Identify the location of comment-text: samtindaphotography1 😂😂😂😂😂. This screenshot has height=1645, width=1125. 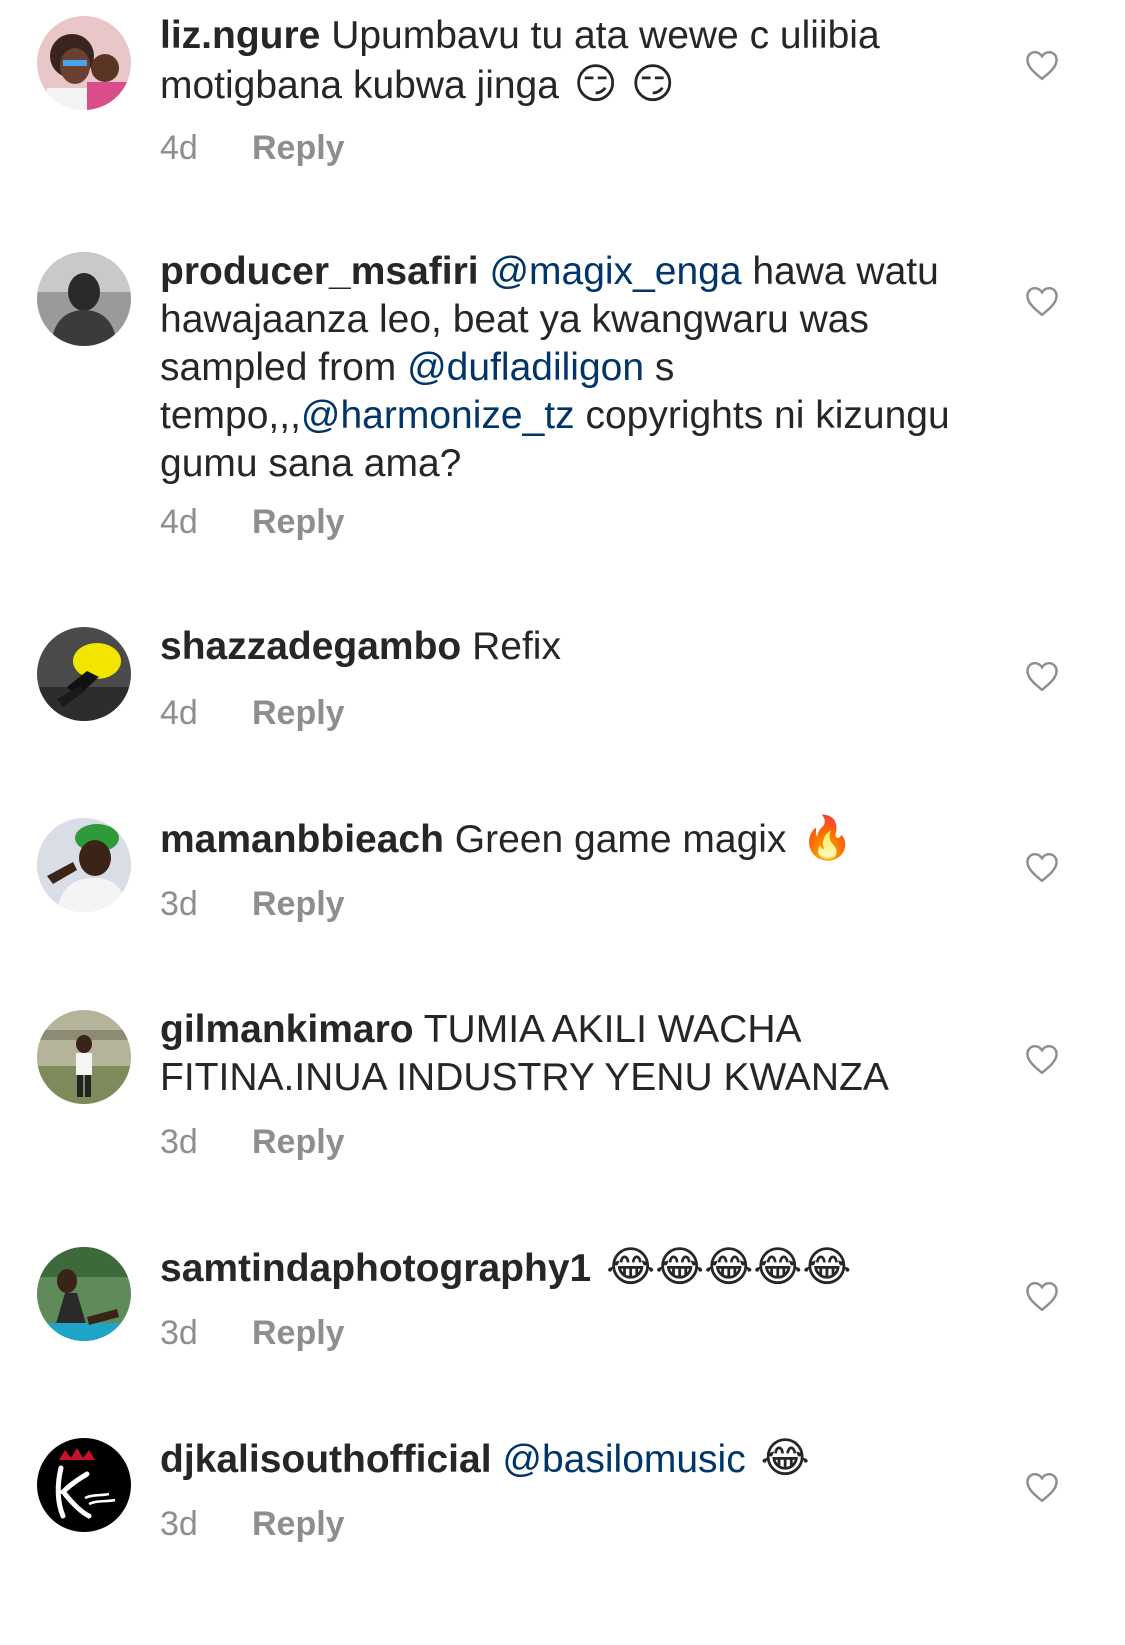
(565, 1268).